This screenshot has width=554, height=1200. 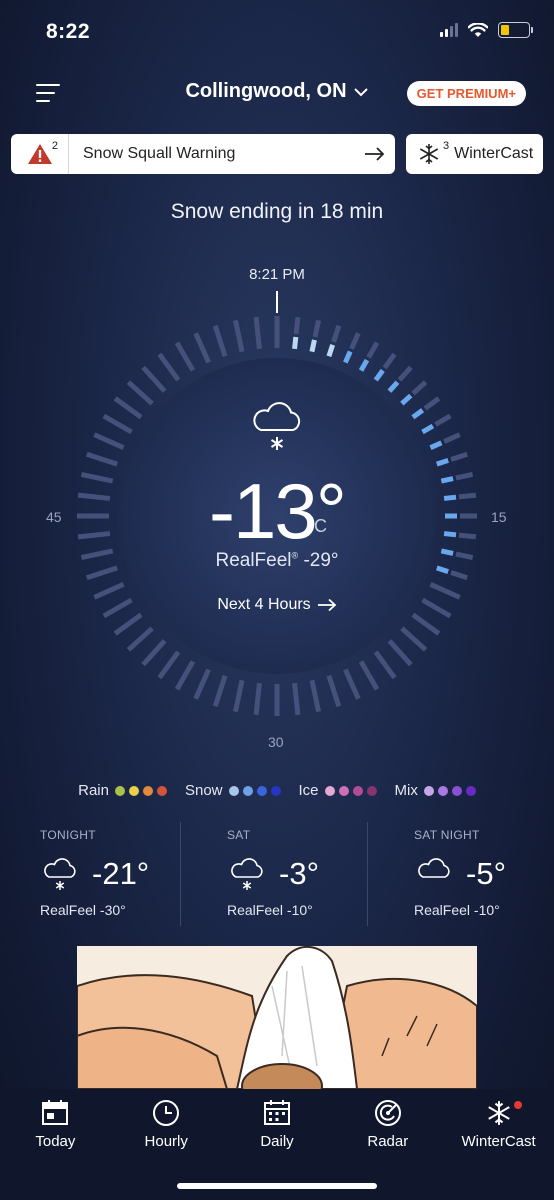 I want to click on status-icons, so click(x=486, y=30).